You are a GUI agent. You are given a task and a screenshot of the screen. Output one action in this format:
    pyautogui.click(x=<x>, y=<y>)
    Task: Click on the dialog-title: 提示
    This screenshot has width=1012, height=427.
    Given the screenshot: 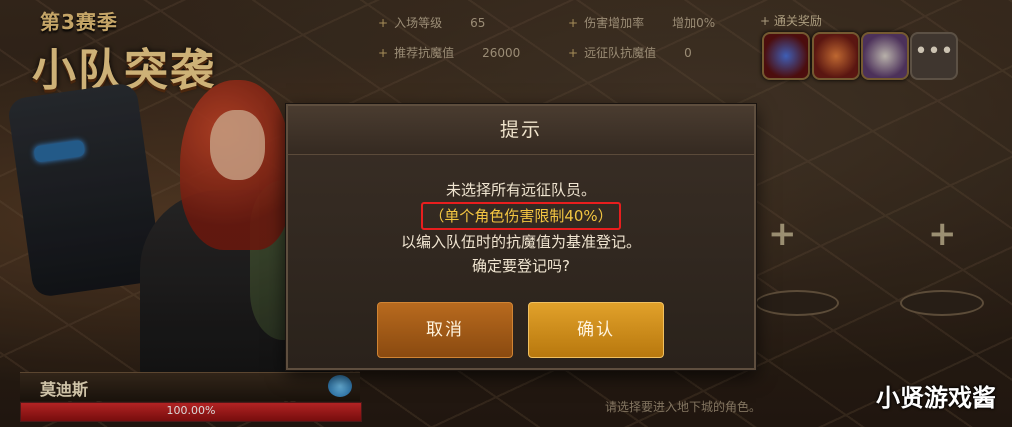 What is the action you would take?
    pyautogui.click(x=520, y=130)
    